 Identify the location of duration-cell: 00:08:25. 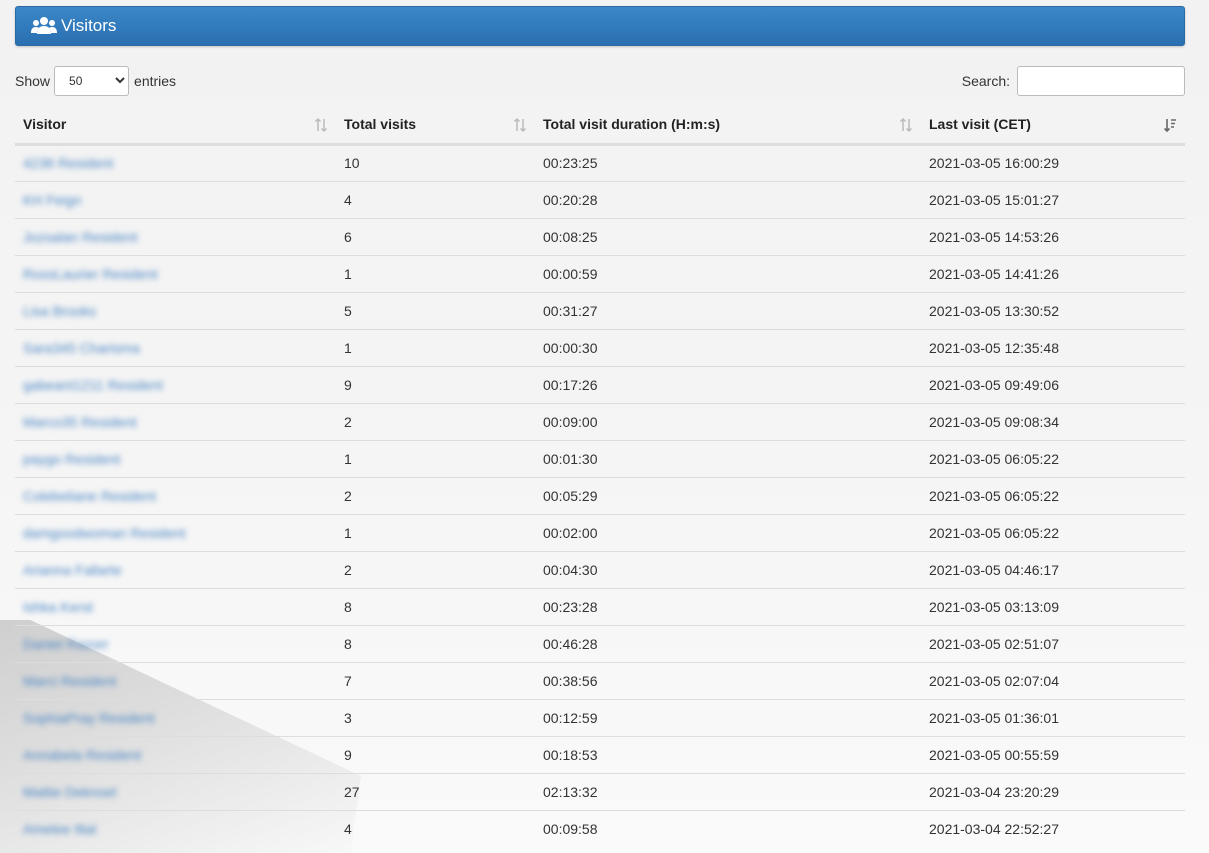
(728, 236).